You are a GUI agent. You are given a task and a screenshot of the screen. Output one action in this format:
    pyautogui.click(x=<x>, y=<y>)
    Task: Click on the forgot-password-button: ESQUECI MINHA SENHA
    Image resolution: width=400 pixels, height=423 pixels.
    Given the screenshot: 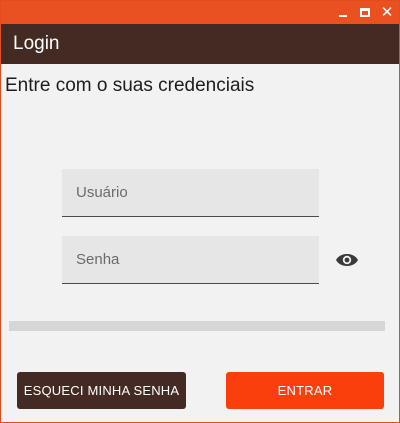 What is the action you would take?
    pyautogui.click(x=101, y=390)
    